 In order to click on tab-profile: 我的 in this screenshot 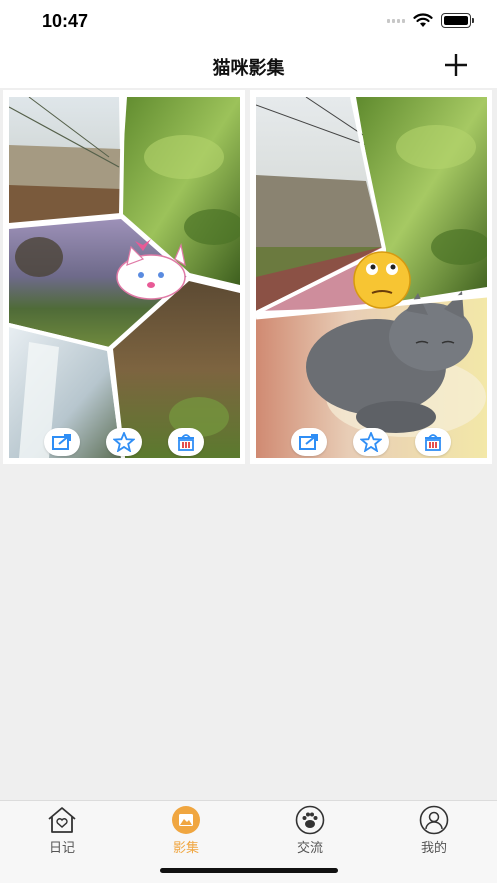, I will do `click(434, 830)`.